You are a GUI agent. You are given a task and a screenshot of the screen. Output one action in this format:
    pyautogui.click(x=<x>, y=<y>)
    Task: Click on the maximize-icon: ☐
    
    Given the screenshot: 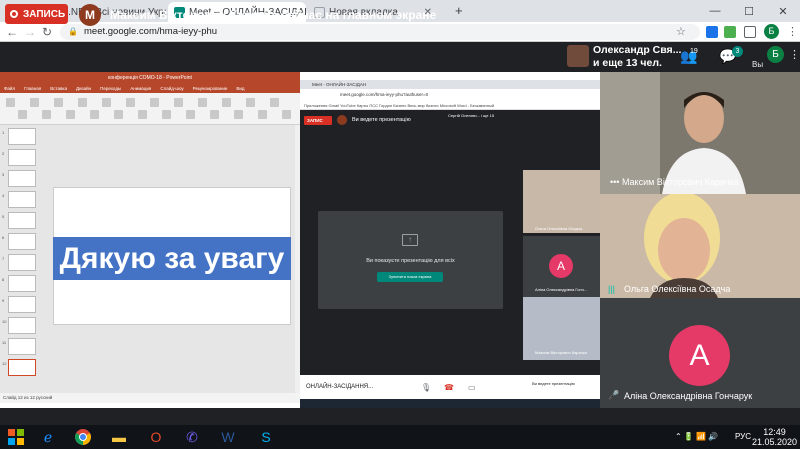 What is the action you would take?
    pyautogui.click(x=749, y=11)
    